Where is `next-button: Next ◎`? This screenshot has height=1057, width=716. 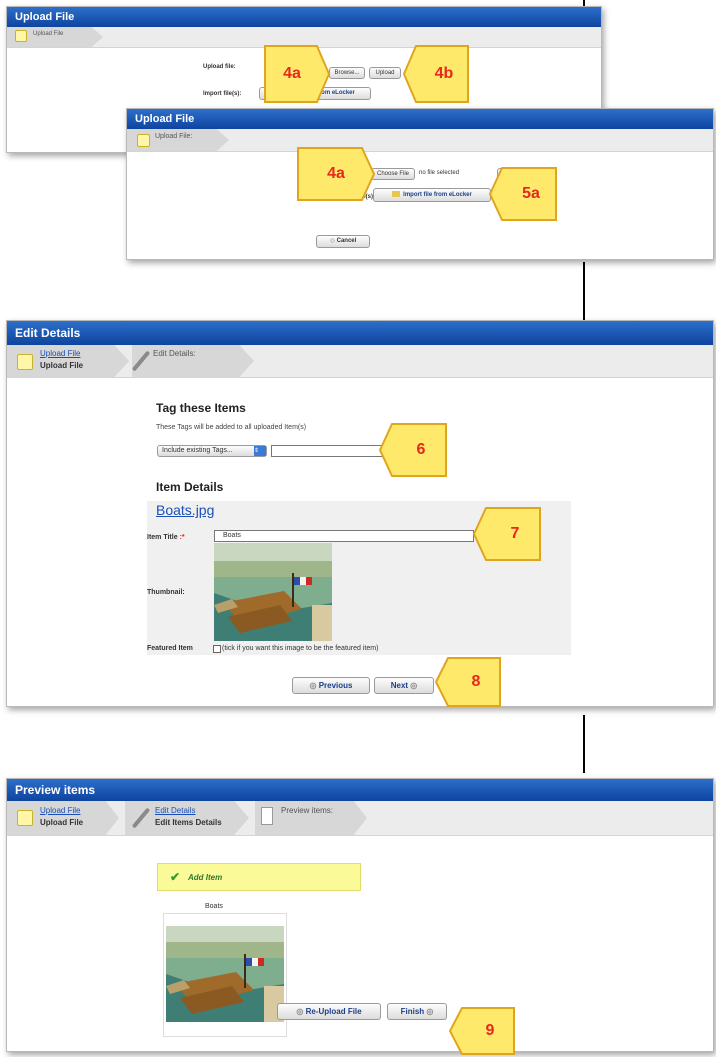 next-button: Next ◎ is located at coordinates (404, 685).